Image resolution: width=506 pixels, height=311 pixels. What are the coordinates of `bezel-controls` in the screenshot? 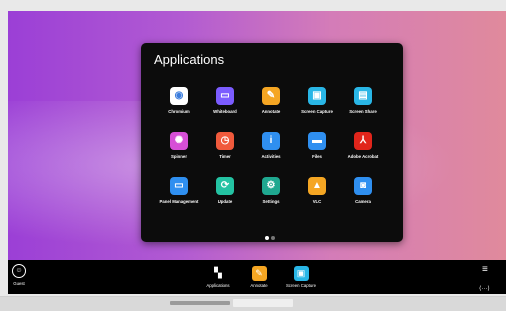 It's located at (200, 303).